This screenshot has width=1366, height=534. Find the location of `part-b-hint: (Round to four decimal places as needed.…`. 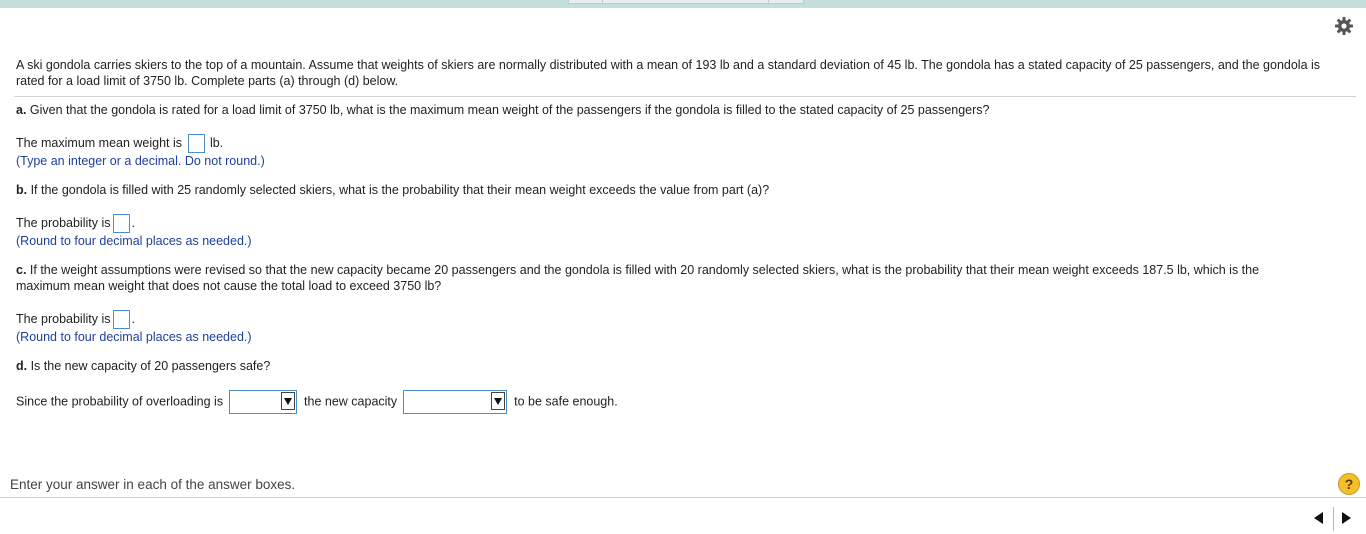

part-b-hint: (Round to four decimal places as needed.… is located at coordinates (134, 241).